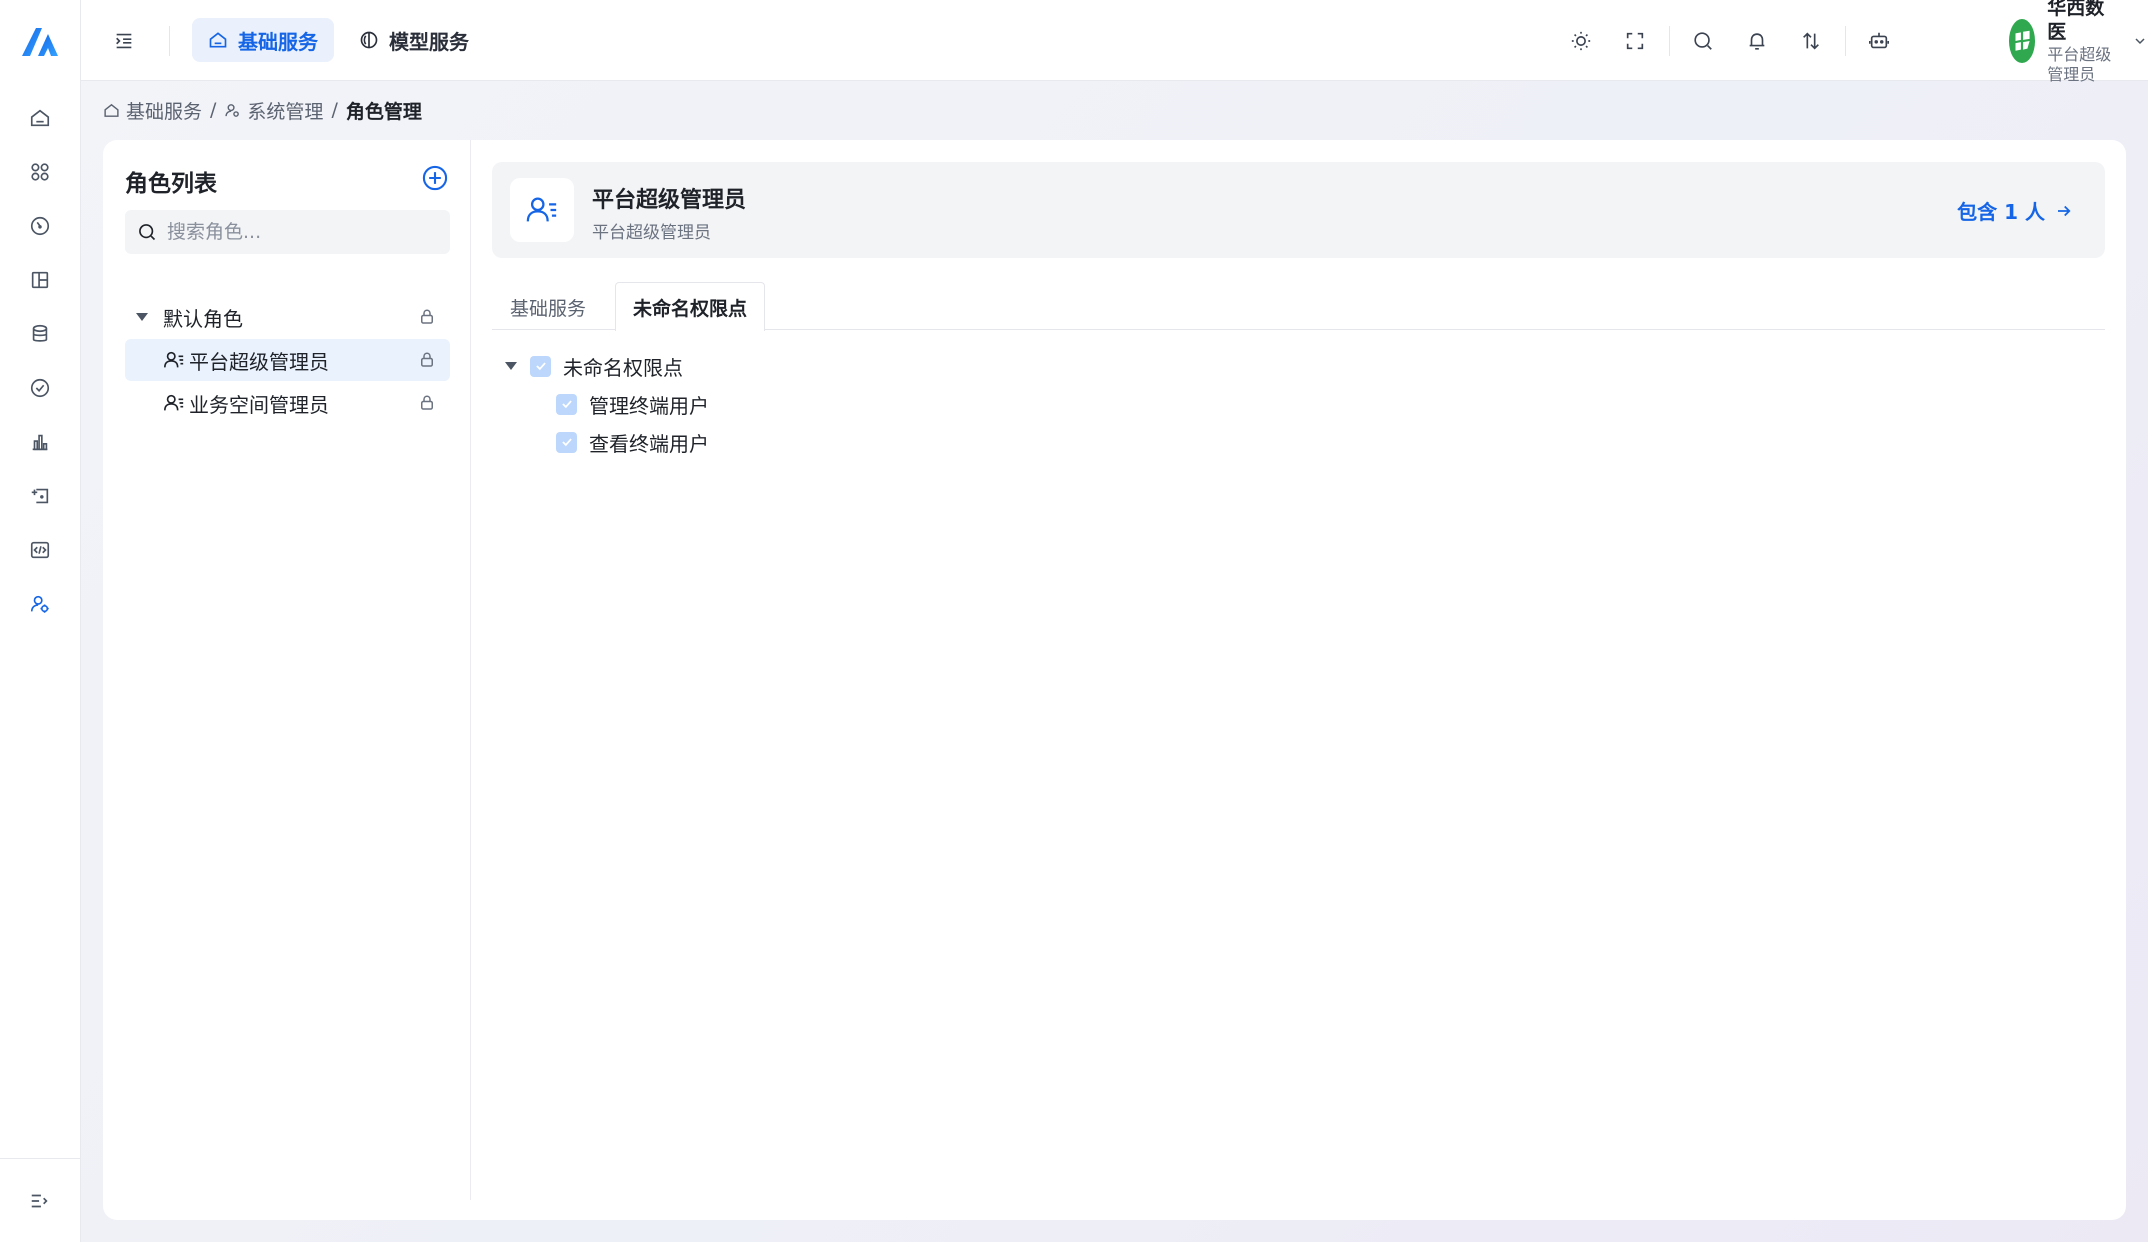  Describe the element at coordinates (40, 1201) in the screenshot. I see `expand-menu-icon` at that location.